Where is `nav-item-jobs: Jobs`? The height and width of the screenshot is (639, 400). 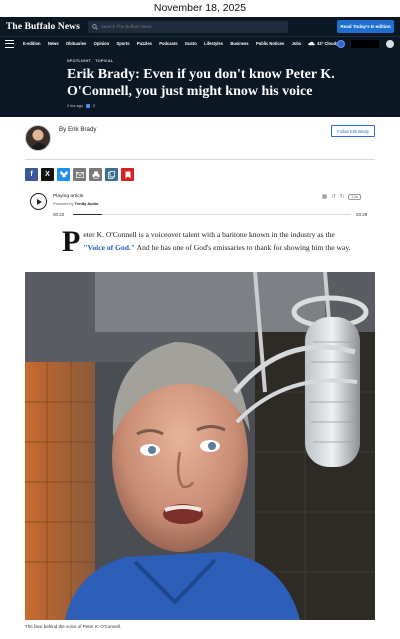
nav-item-jobs: Jobs is located at coordinates (297, 43).